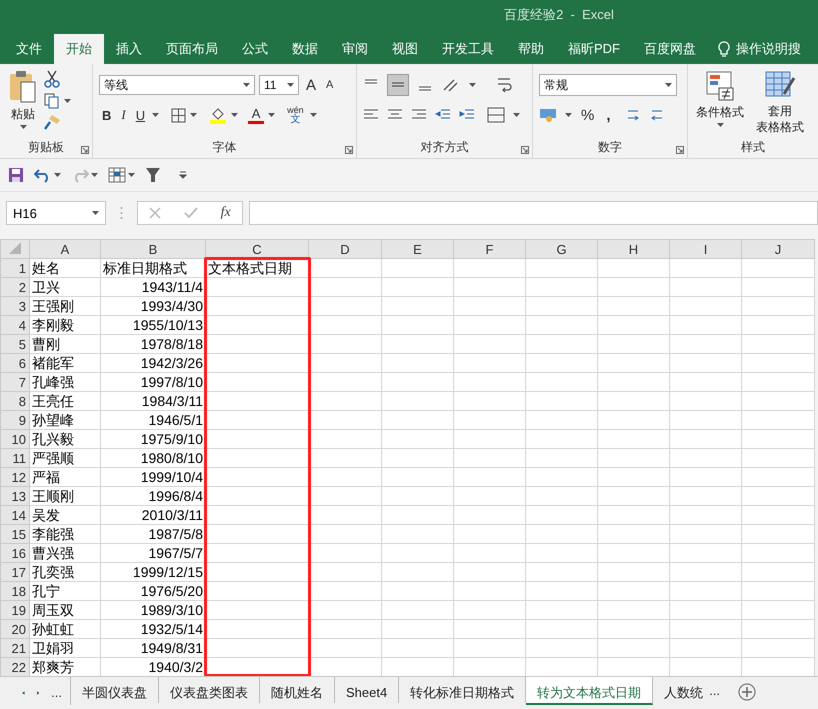 The image size is (818, 709). Describe the element at coordinates (490, 249) in the screenshot. I see `column-header: F` at that location.